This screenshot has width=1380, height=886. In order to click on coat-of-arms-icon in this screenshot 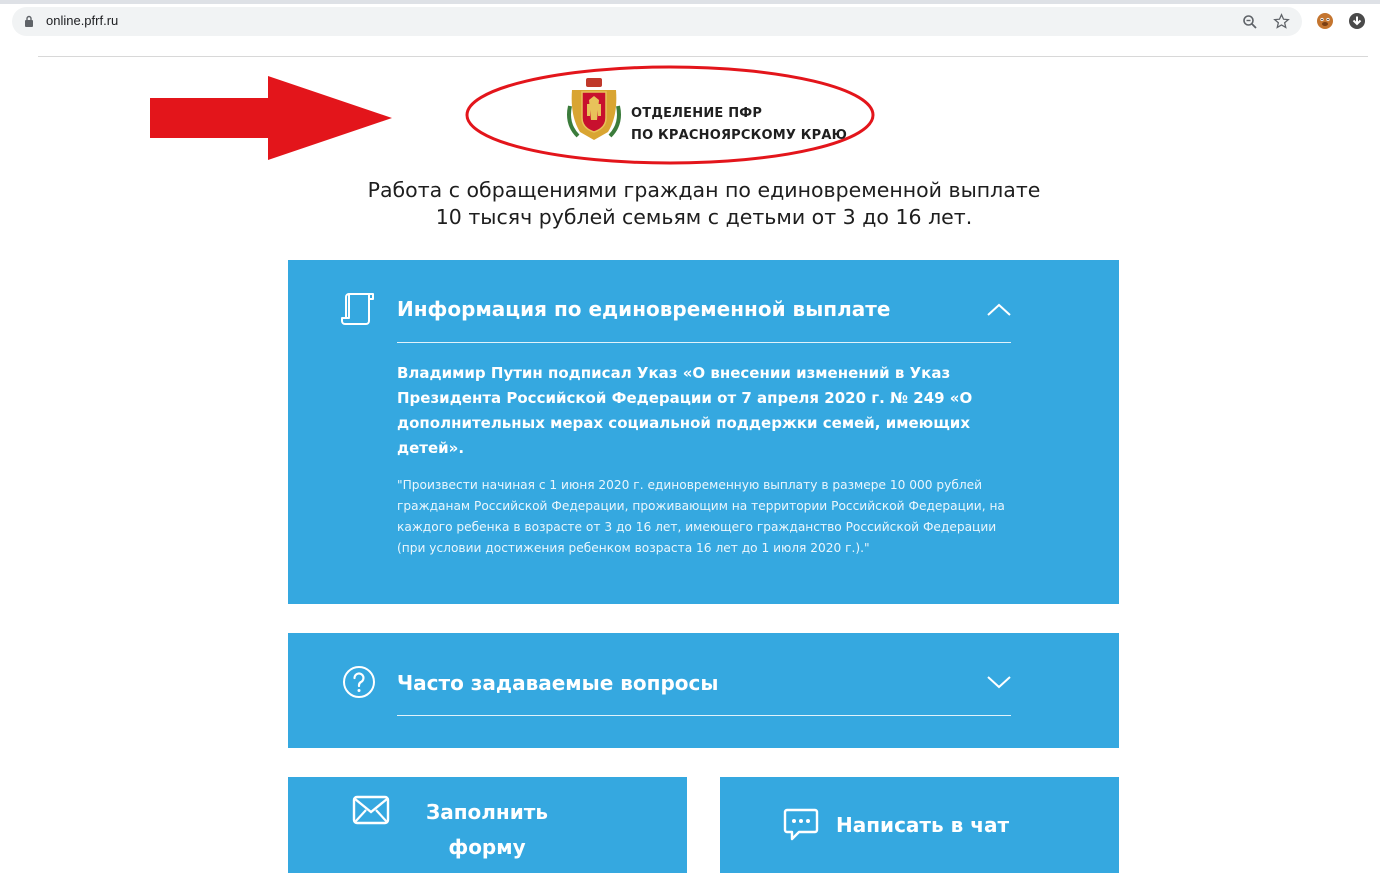, I will do `click(594, 109)`.